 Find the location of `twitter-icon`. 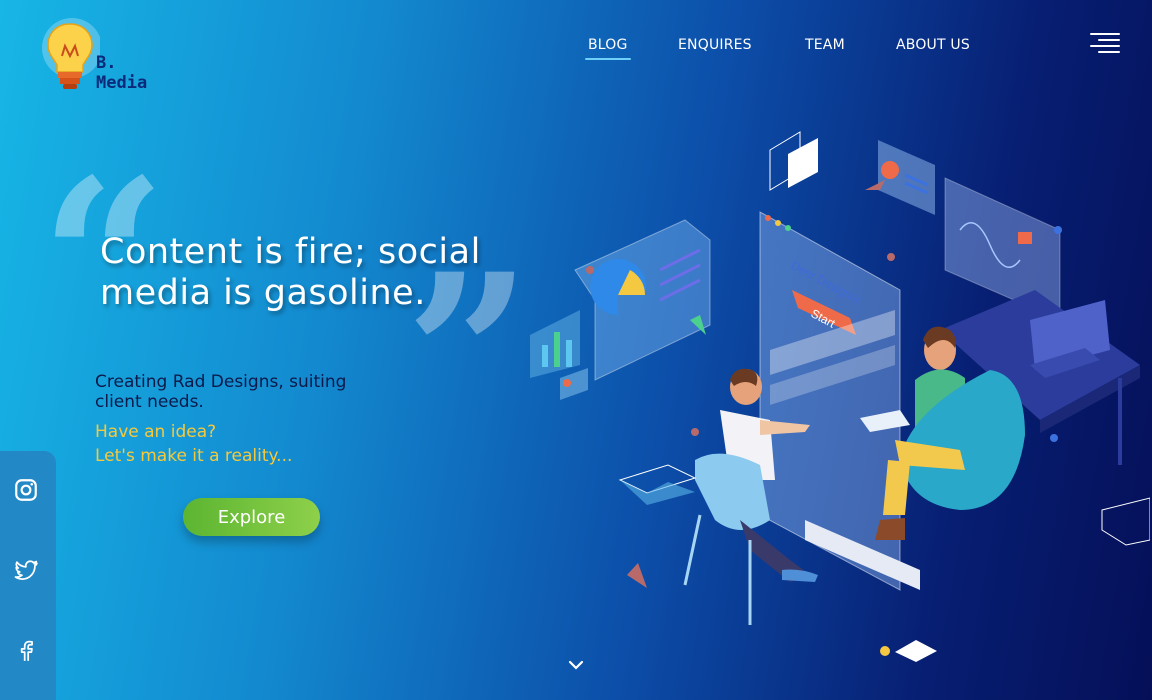

twitter-icon is located at coordinates (26, 570).